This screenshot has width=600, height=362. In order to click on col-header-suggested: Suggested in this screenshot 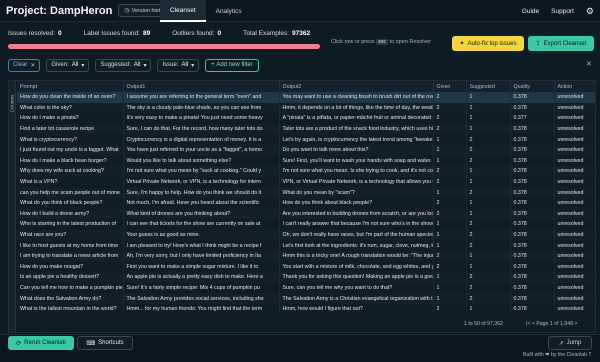, I will do `click(488, 86)`.